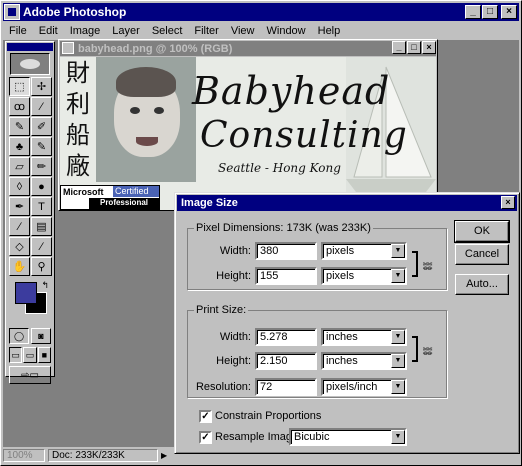 Image resolution: width=522 pixels, height=466 pixels. I want to click on width-label: Width:, so click(235, 251).